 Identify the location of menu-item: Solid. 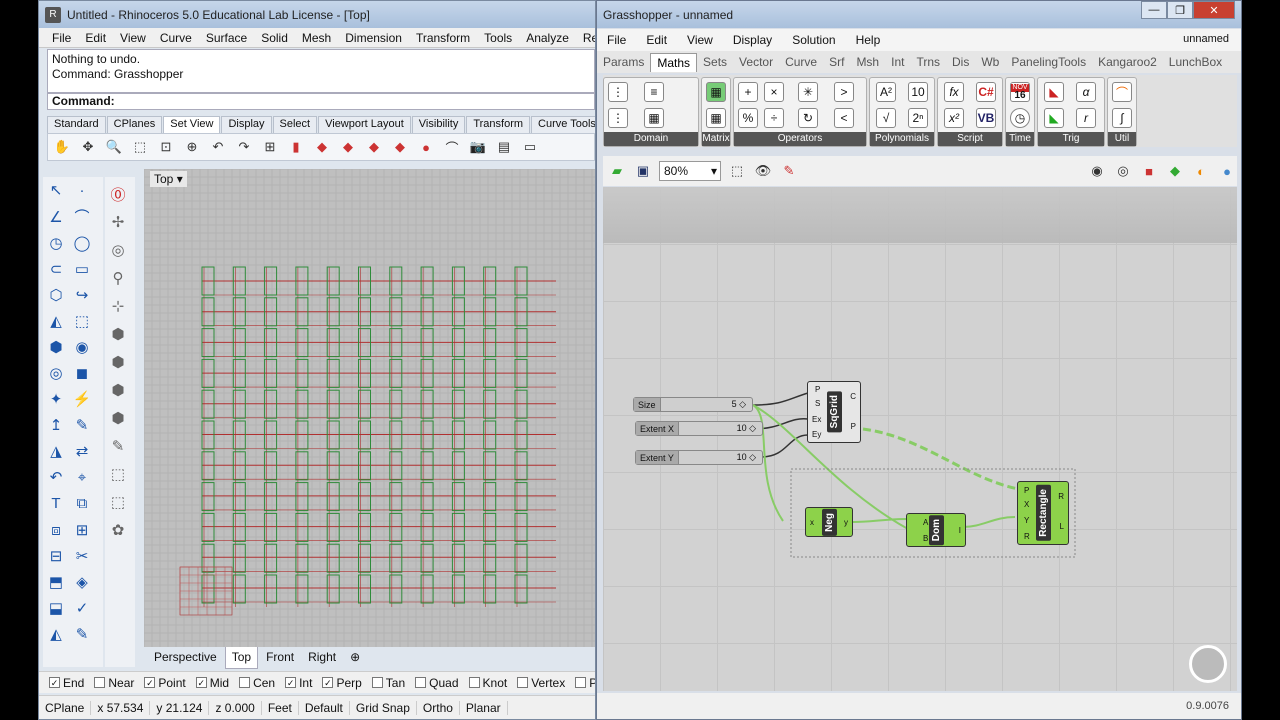
(274, 38).